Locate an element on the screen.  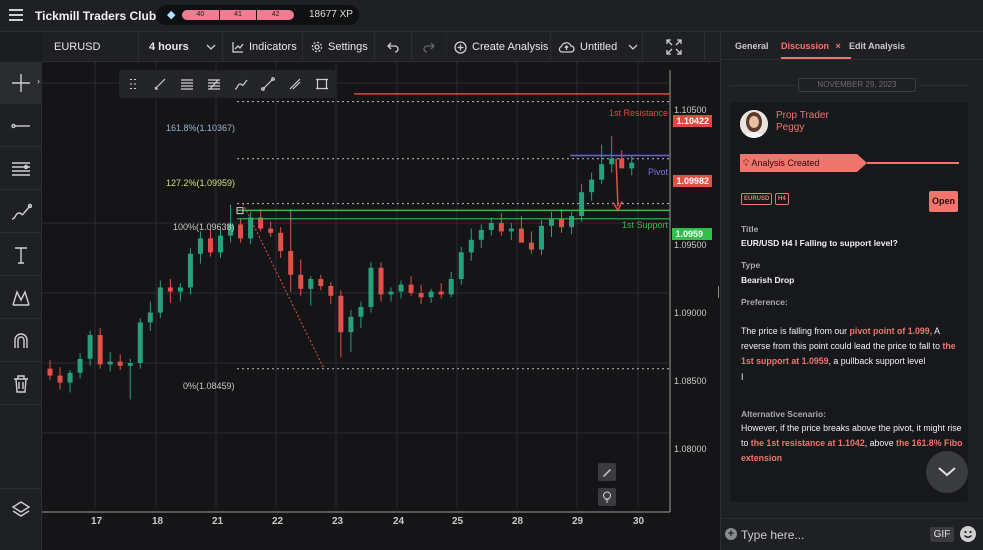
price-tick: 1.09500 is located at coordinates (690, 245).